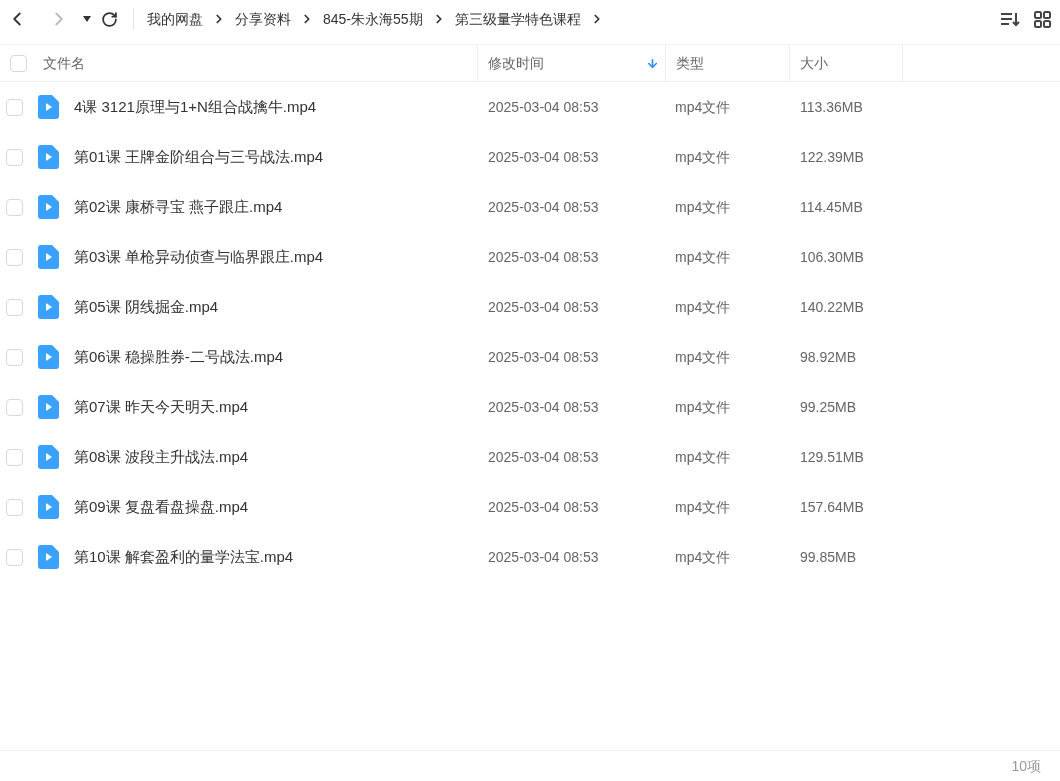  What do you see at coordinates (832, 157) in the screenshot?
I see `file-size: 122.39MB` at bounding box center [832, 157].